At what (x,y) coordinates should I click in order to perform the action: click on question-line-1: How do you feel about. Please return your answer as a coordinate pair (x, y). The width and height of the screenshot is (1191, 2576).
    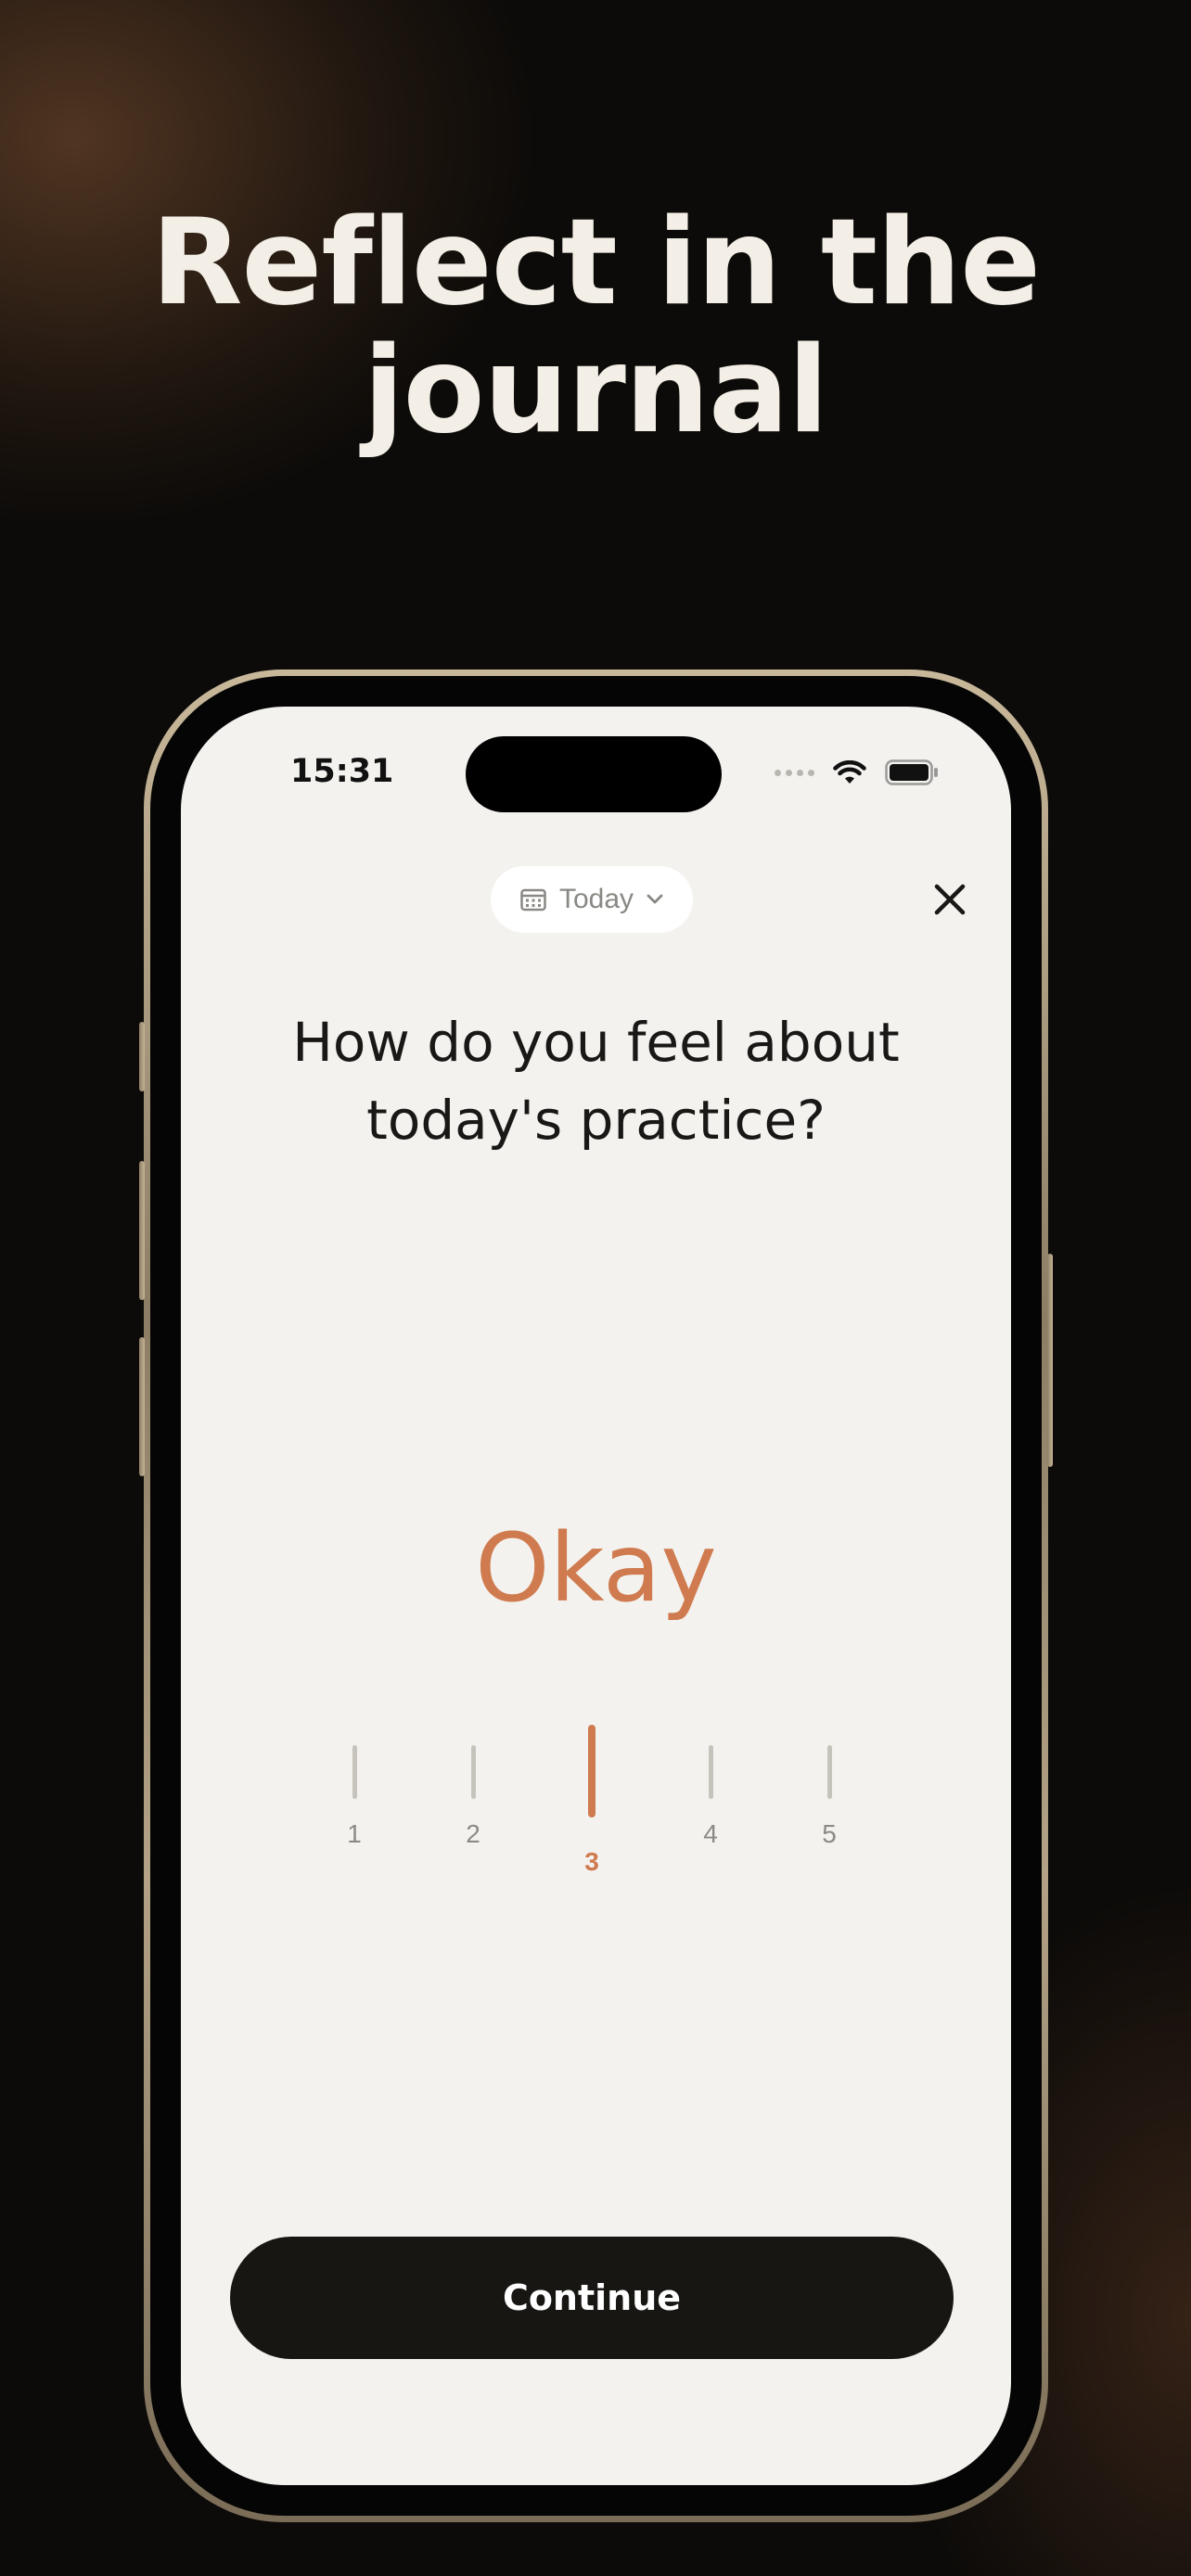
    Looking at the image, I should click on (596, 1042).